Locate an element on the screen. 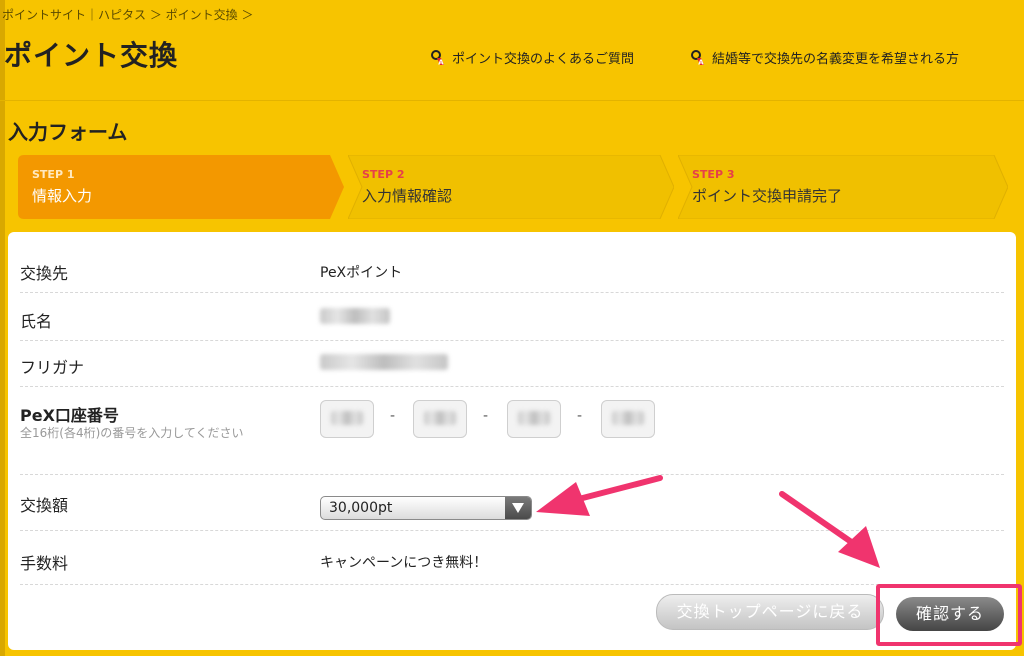 This screenshot has width=1024, height=656. furigana-value is located at coordinates (384, 364).